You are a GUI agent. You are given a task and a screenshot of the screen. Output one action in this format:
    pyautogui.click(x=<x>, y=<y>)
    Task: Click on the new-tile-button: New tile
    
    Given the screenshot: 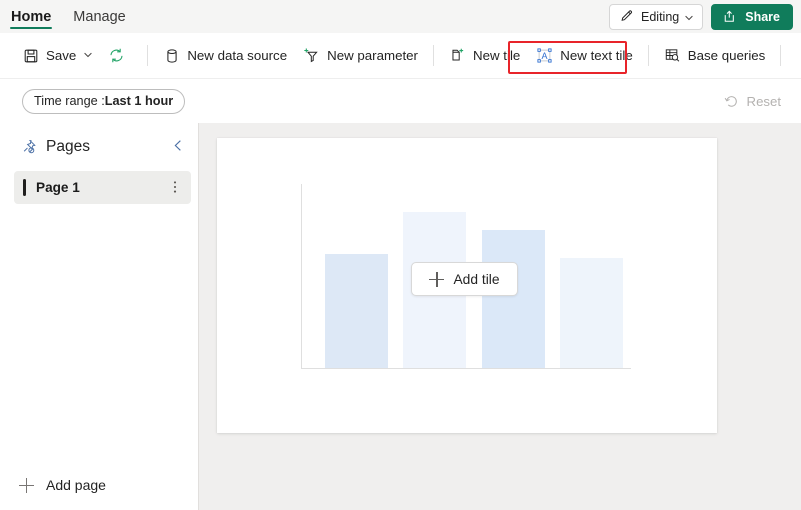 What is the action you would take?
    pyautogui.click(x=484, y=56)
    